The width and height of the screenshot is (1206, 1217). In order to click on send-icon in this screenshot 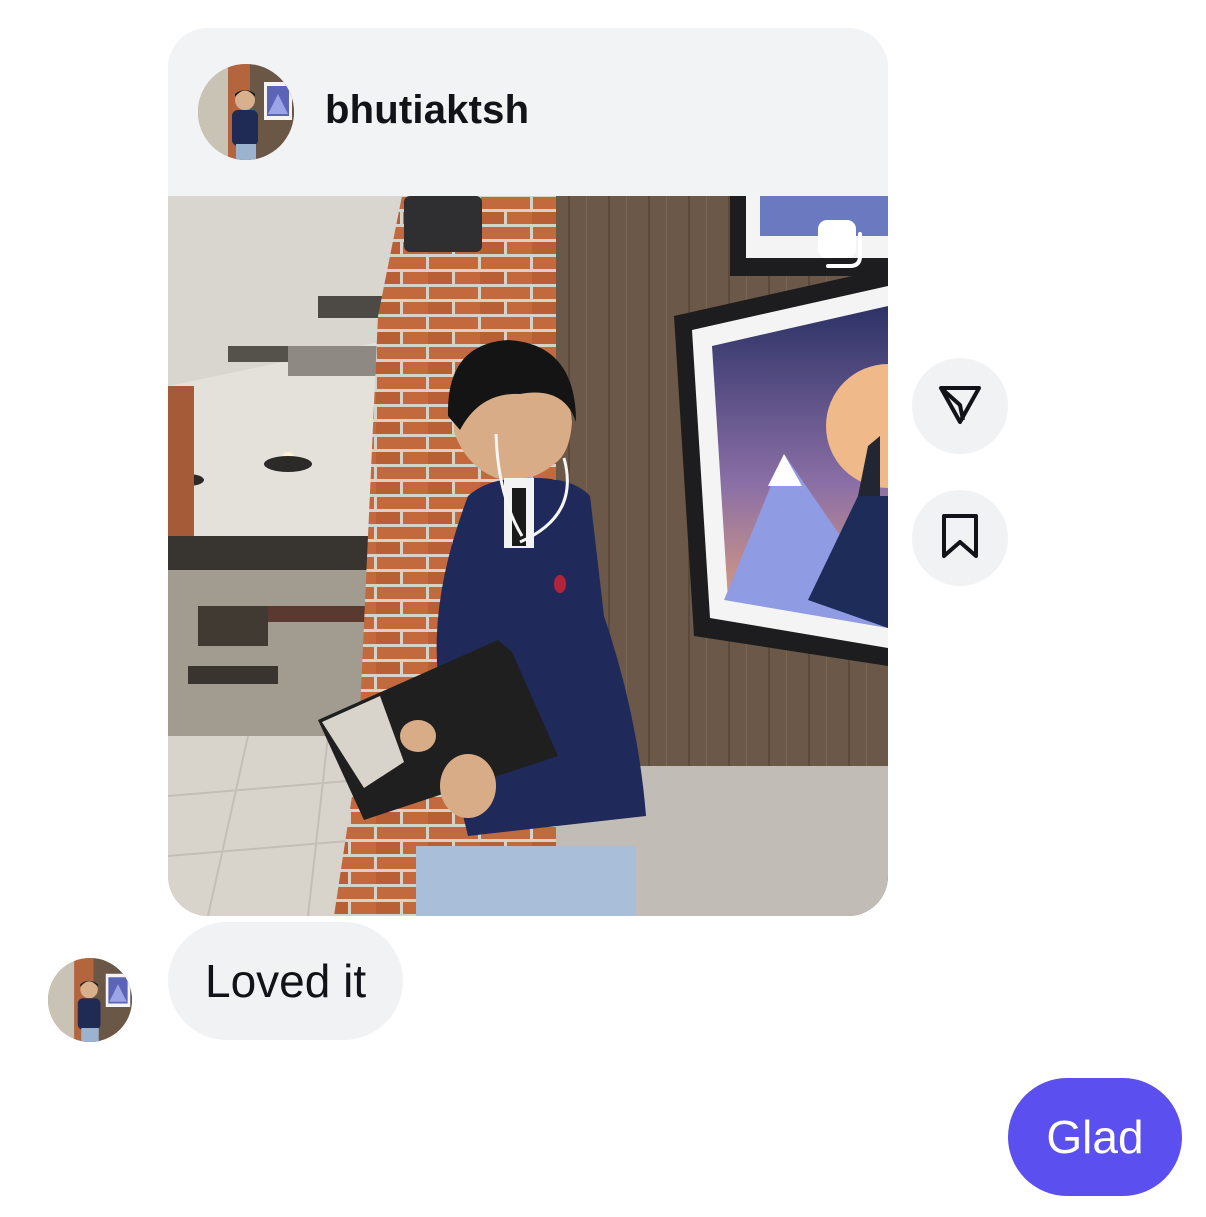, I will do `click(960, 406)`.